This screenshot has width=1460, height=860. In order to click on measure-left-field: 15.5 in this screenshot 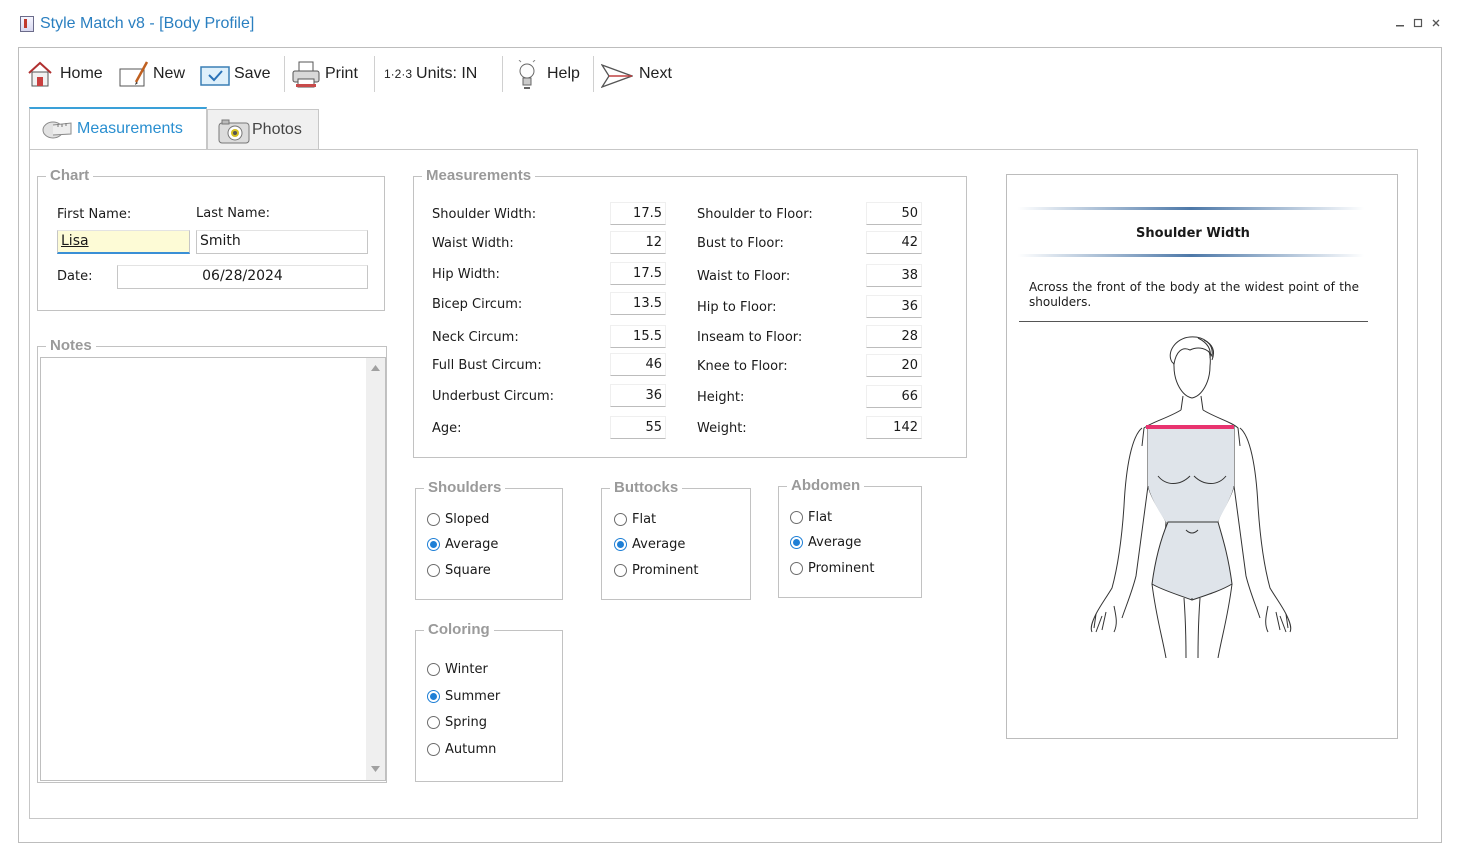, I will do `click(638, 336)`.